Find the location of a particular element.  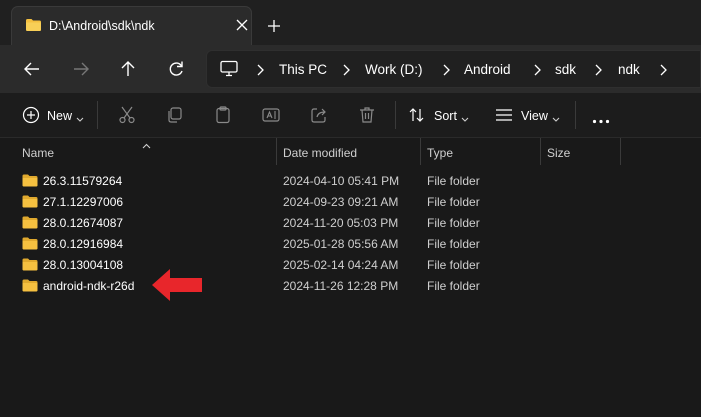

column-header-name: Name is located at coordinates (38, 153).